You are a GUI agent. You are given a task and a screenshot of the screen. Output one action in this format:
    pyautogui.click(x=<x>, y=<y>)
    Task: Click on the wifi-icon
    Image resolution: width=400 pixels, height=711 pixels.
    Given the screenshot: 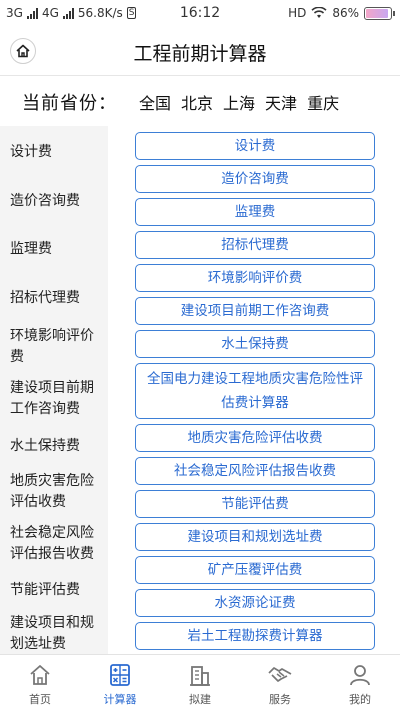 What is the action you would take?
    pyautogui.click(x=319, y=12)
    